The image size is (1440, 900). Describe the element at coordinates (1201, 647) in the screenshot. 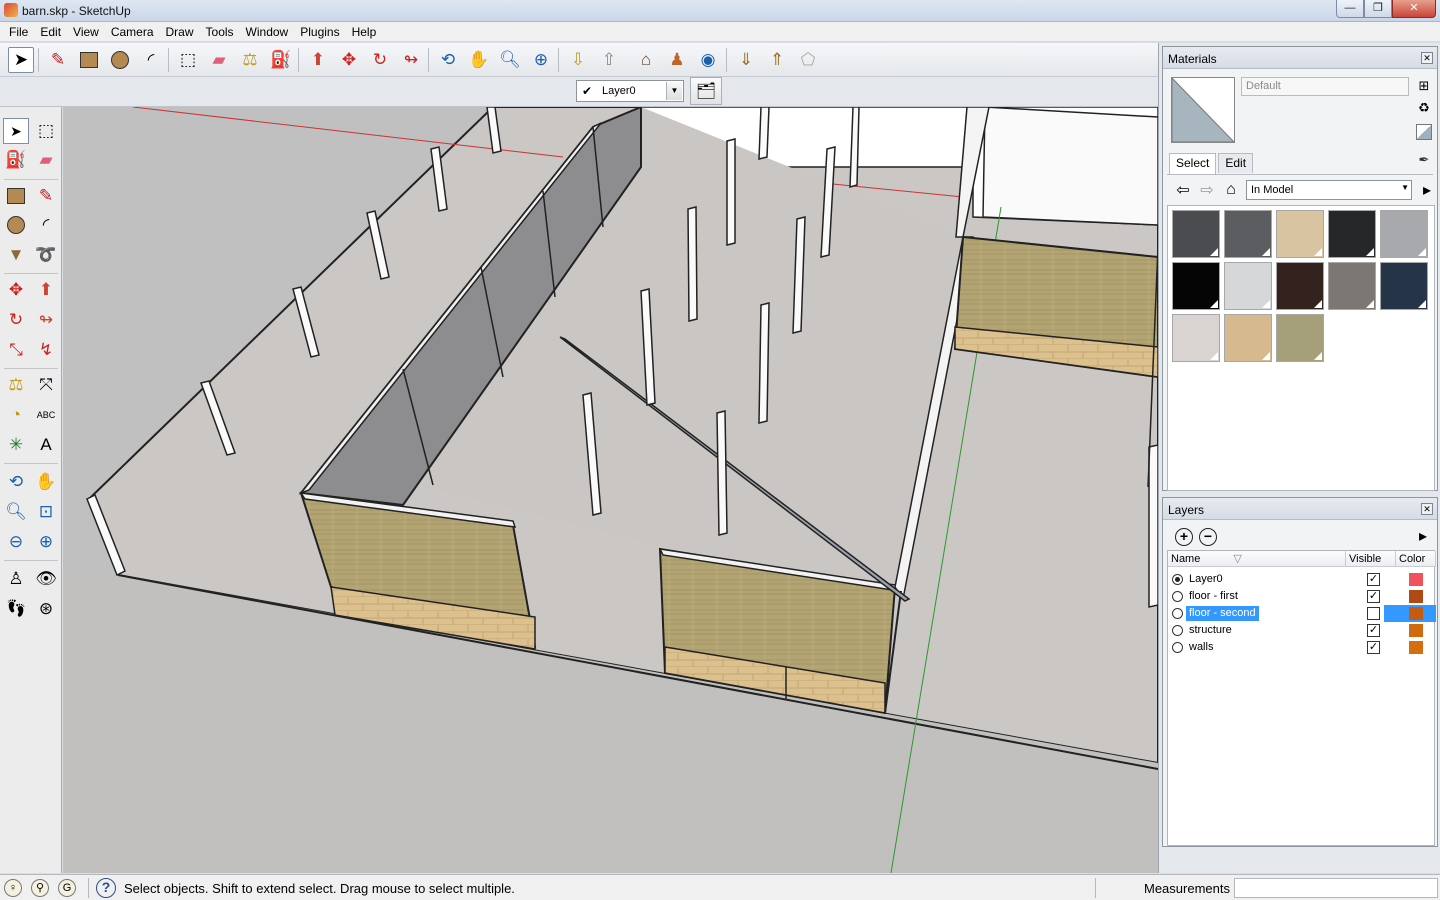

I see `layer-name: walls` at that location.